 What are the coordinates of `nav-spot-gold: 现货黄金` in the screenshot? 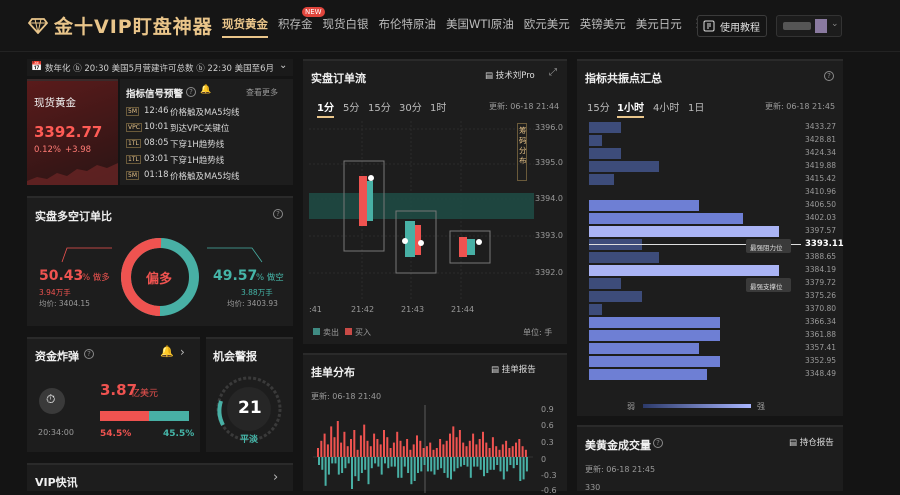 It's located at (245, 27).